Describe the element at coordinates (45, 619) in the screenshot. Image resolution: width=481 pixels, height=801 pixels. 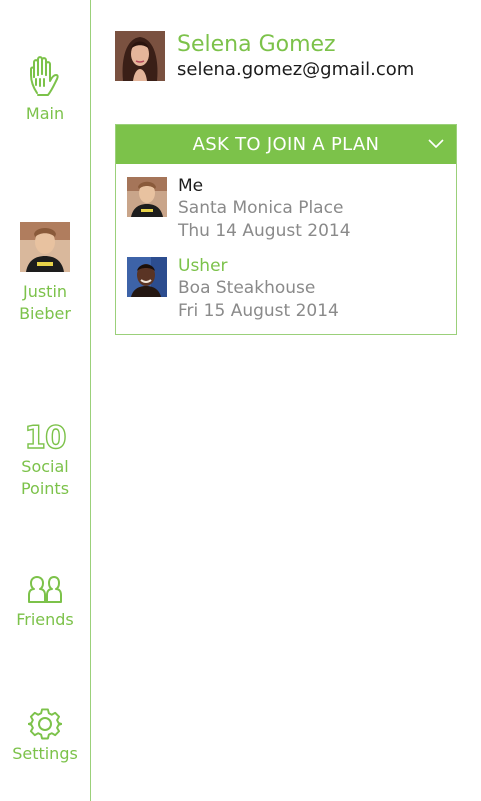
I see `sidebar-friends-label: Friends` at that location.